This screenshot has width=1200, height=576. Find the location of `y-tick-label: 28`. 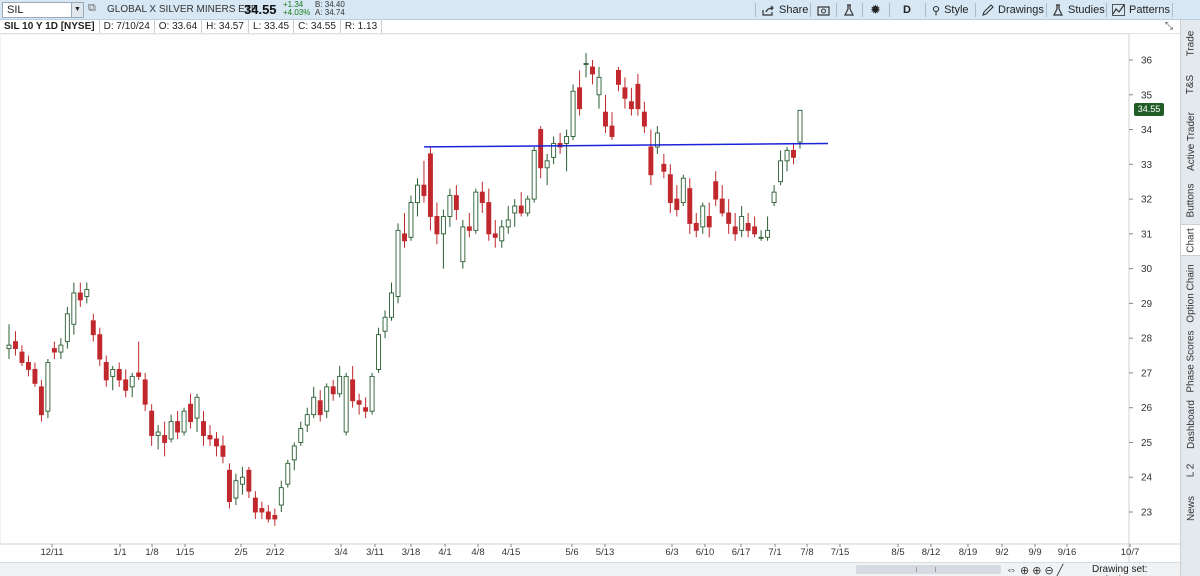

y-tick-label: 28 is located at coordinates (1147, 339).